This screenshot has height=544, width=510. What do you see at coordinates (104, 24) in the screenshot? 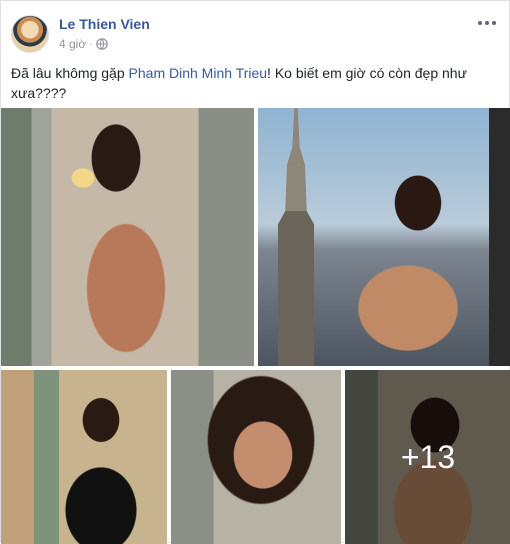
I see `author-name: Le Thien Vien` at bounding box center [104, 24].